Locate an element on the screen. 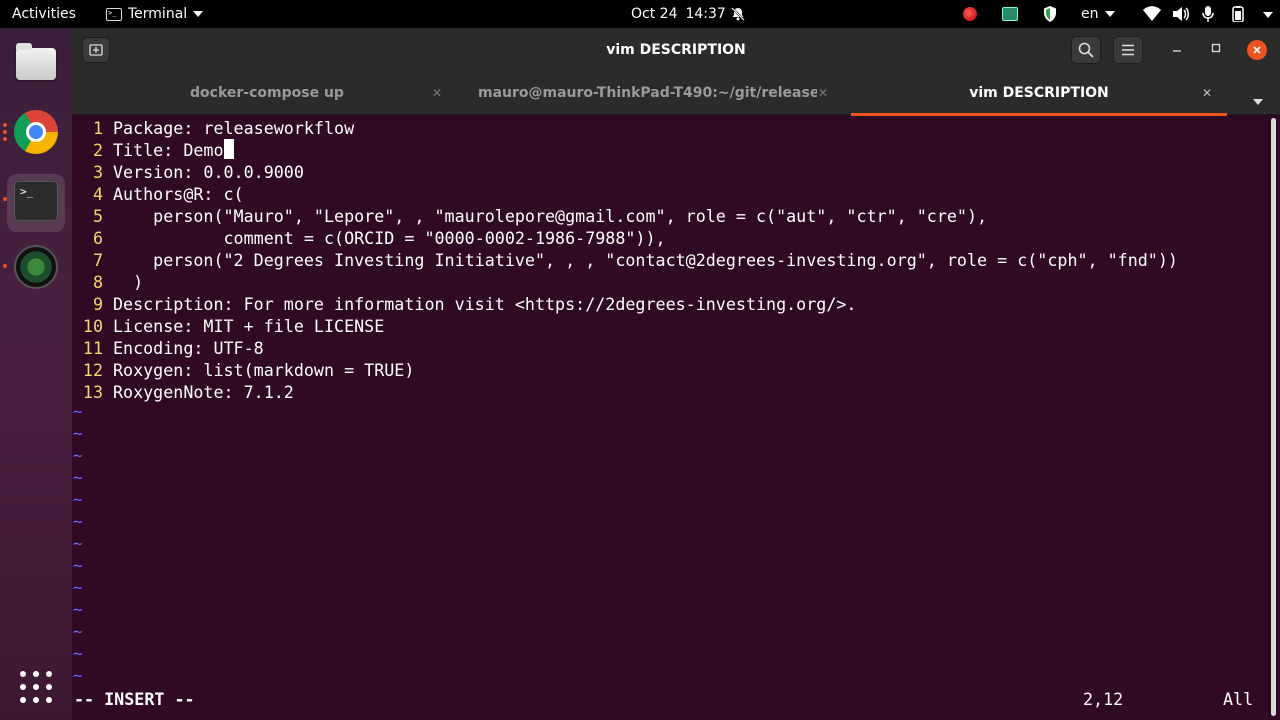 The image size is (1280, 720). line-number: 7 is located at coordinates (97, 260).